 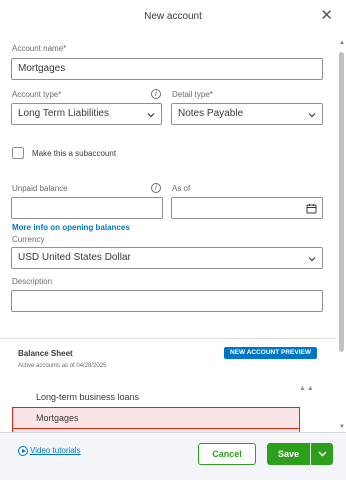 I want to click on subaccount-checkbox, so click(x=18, y=153).